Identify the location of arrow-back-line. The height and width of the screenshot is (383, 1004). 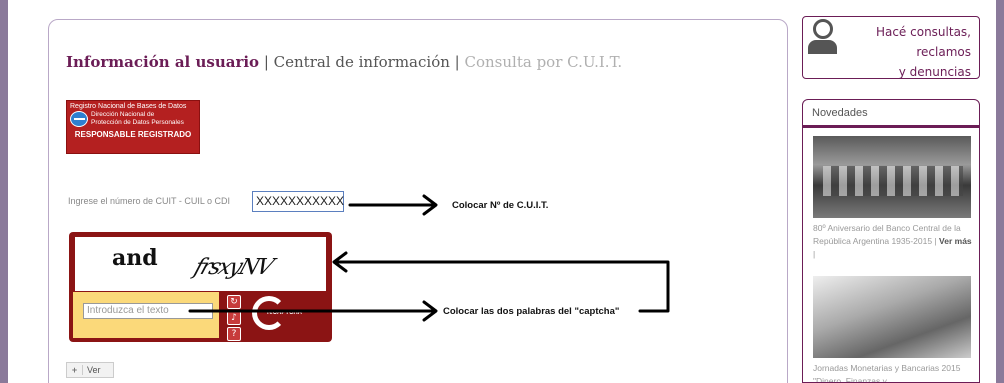
(502, 286).